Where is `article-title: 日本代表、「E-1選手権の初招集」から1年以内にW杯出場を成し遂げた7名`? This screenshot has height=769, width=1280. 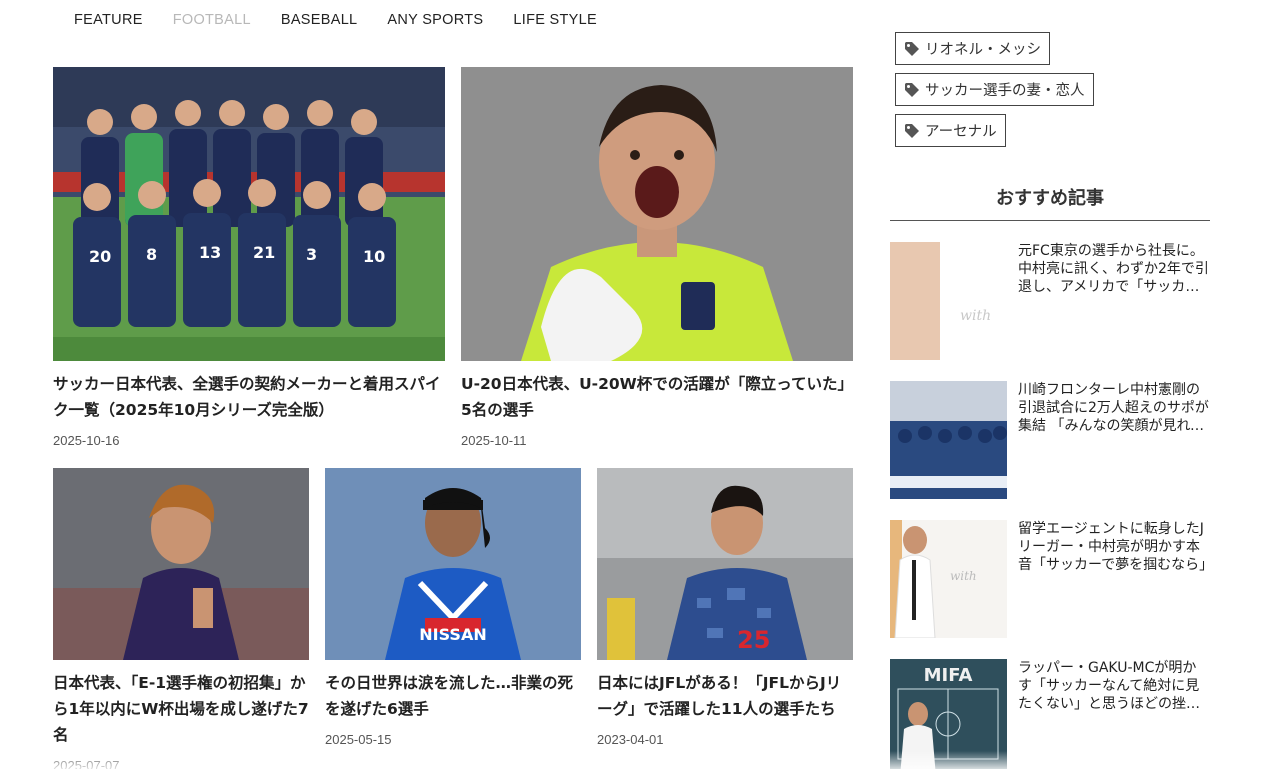
article-title: 日本代表、「E-1選手権の初招集」から1年以内にW杯出場を成し遂げた7名 is located at coordinates (181, 709).